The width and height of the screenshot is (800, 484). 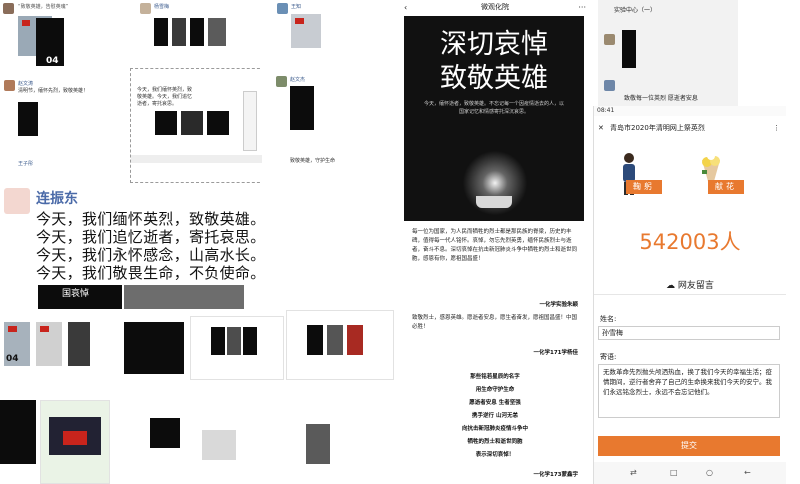 What do you see at coordinates (671, 286) in the screenshot?
I see `chat-bubble-icon: ☁` at bounding box center [671, 286].